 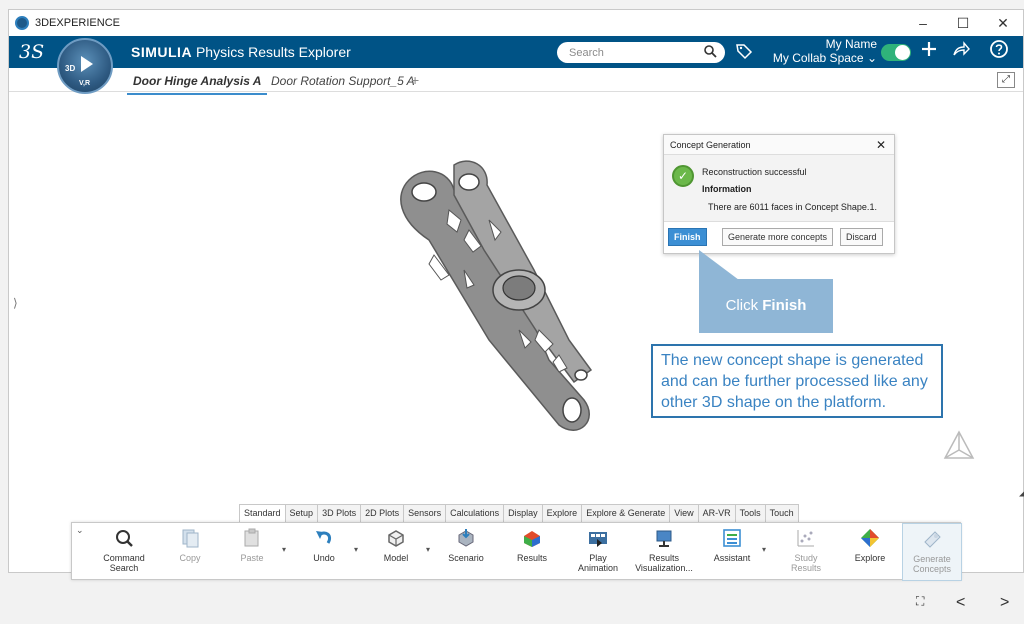 What do you see at coordinates (784, 305) in the screenshot?
I see `callout-strong: Finish` at bounding box center [784, 305].